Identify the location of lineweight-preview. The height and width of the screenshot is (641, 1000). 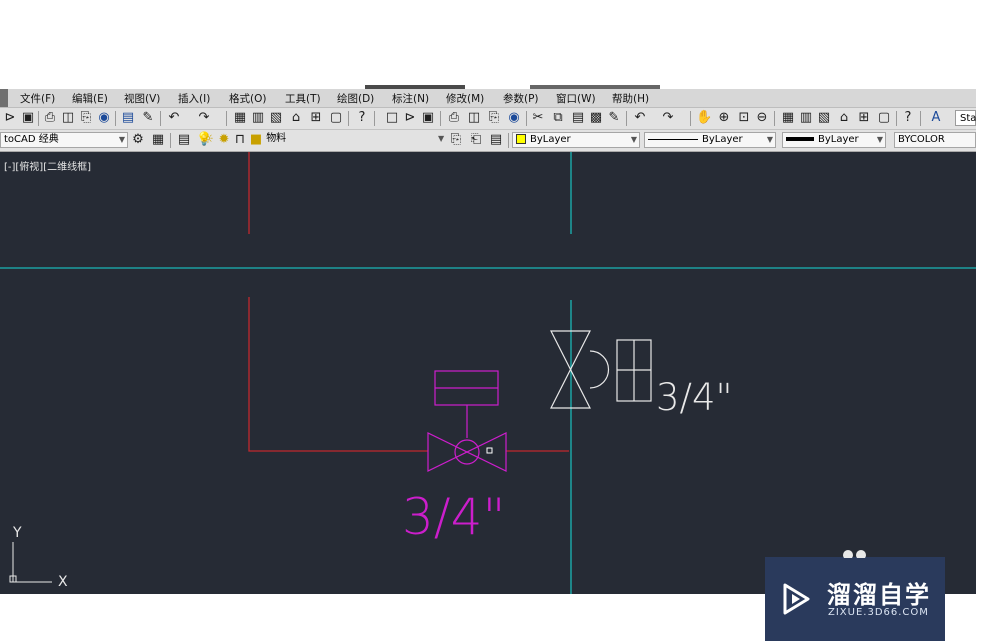
(800, 139).